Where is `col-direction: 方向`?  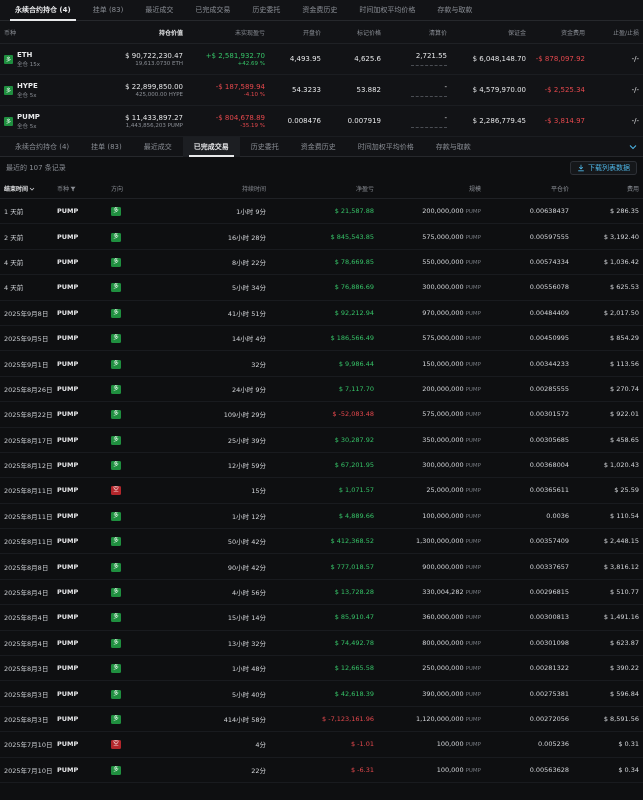
col-direction: 方向 is located at coordinates (142, 188).